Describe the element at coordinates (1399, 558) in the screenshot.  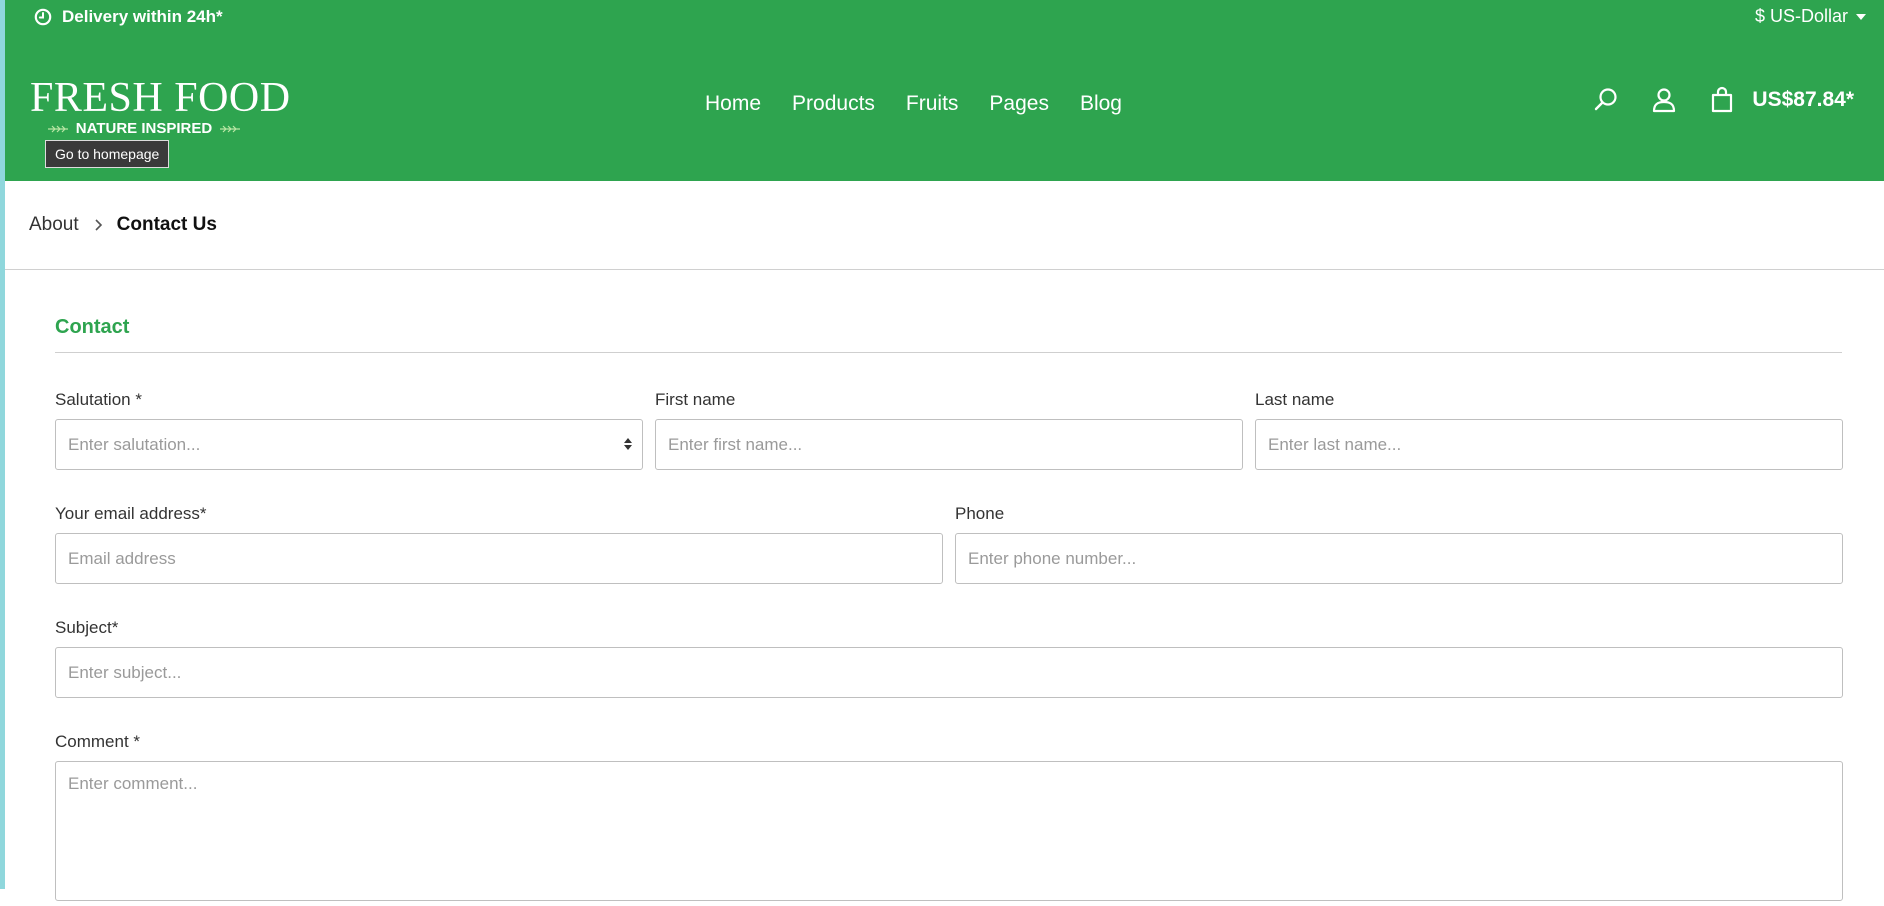
I see `phone-input` at that location.